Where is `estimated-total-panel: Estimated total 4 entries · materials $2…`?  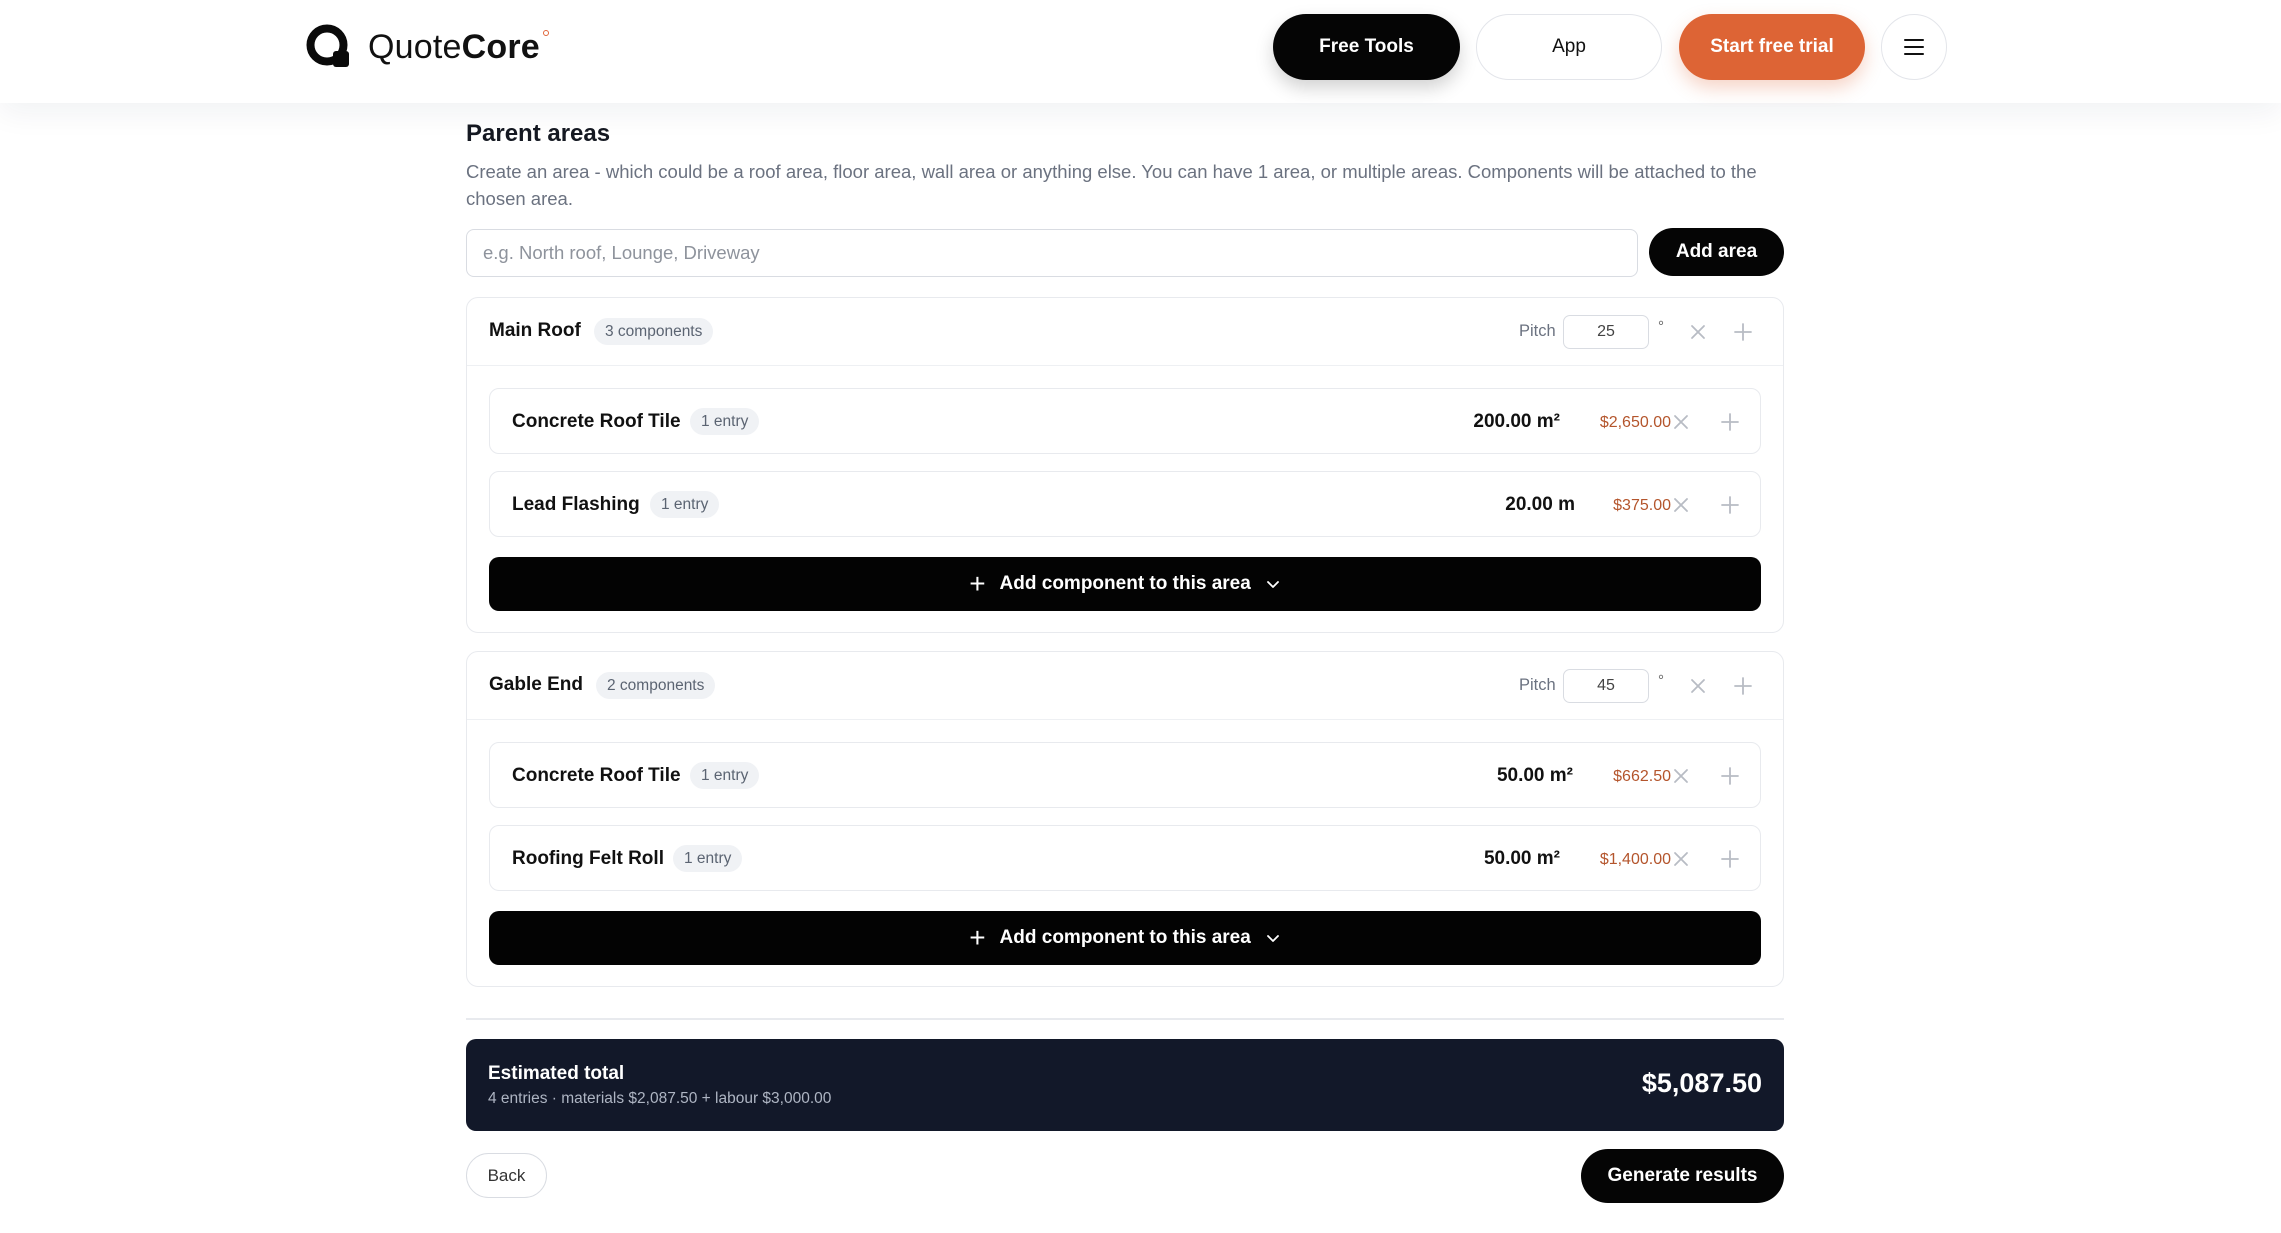
estimated-total-panel: Estimated total 4 entries · materials $2… is located at coordinates (1125, 1085).